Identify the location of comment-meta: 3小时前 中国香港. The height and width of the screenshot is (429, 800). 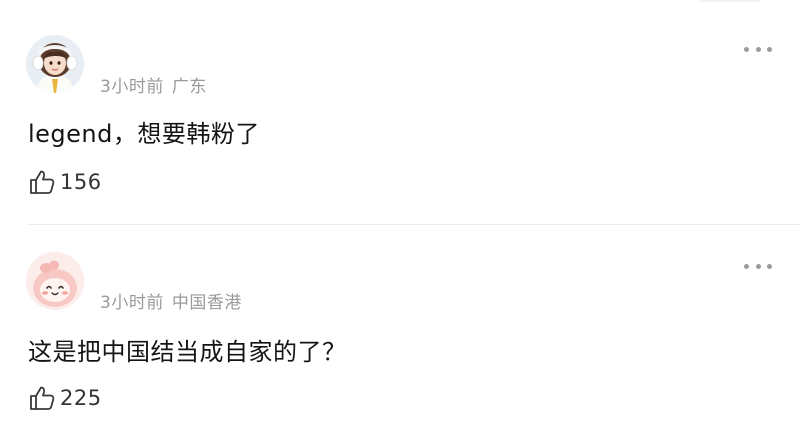
(171, 300).